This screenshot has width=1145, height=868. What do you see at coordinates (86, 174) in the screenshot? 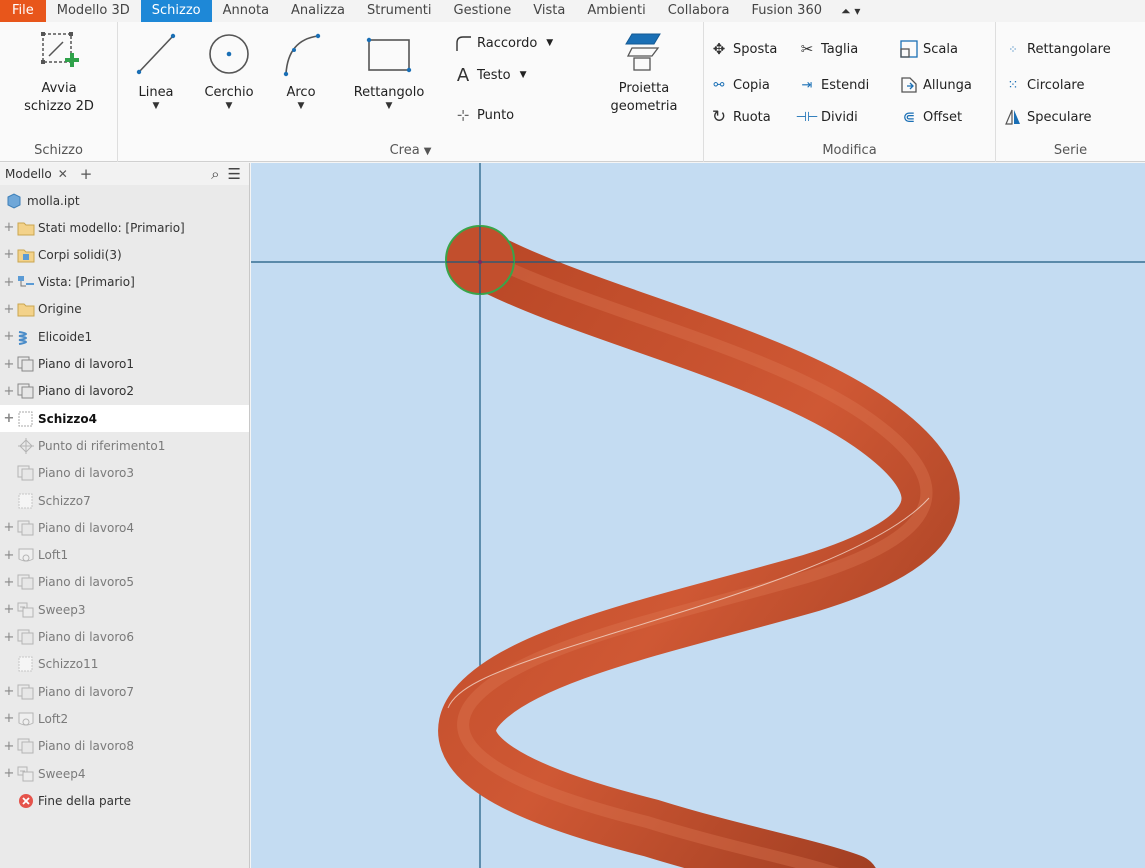
I see `add-tab-icon: +` at bounding box center [86, 174].